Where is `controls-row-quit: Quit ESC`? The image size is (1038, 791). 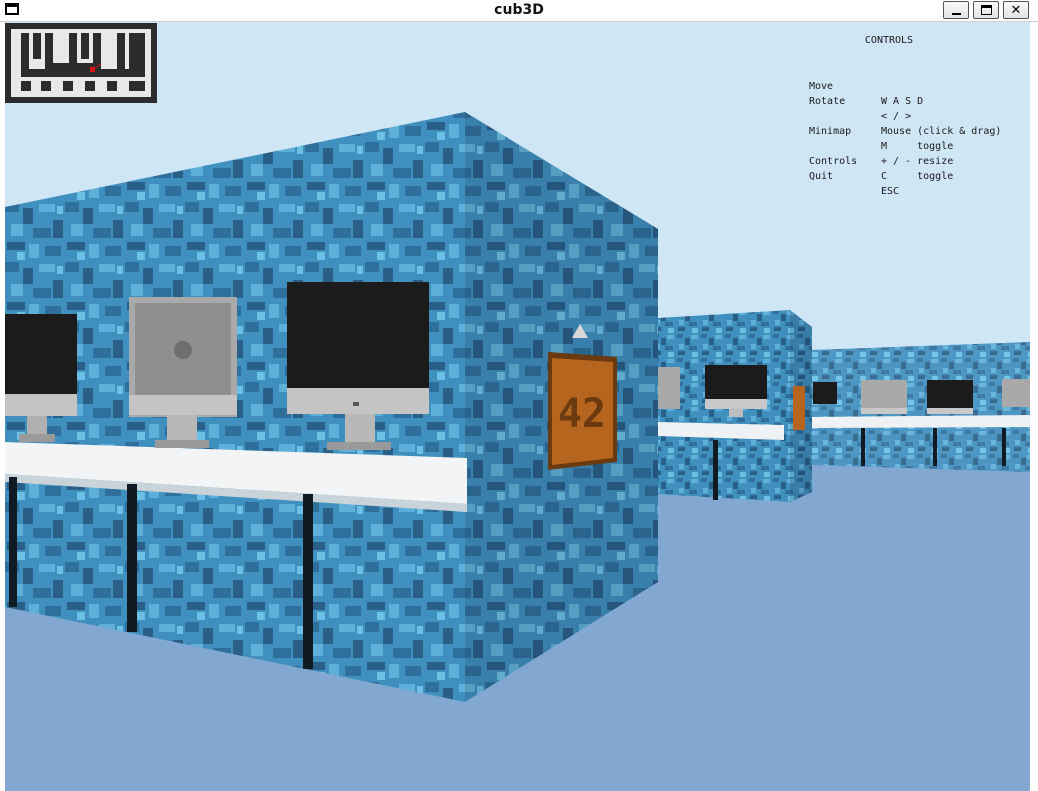 controls-row-quit: Quit ESC is located at coordinates (916, 175).